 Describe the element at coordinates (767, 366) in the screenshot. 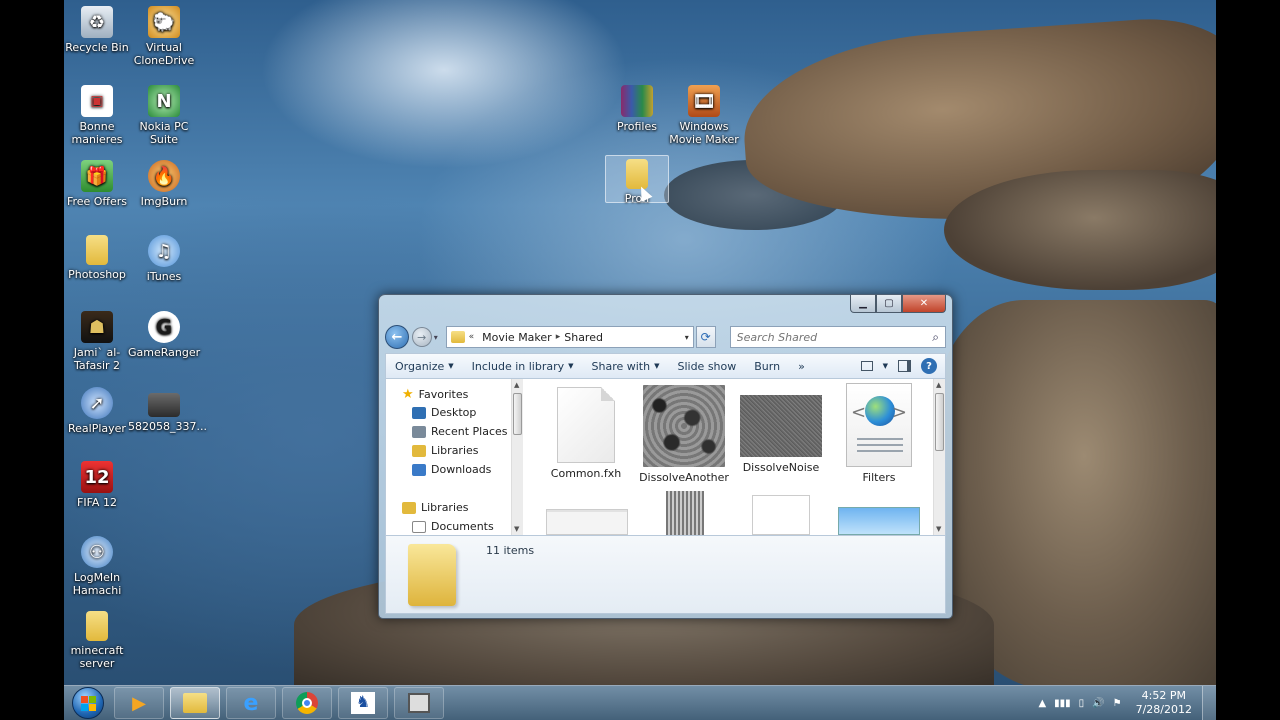

I see `burn-button: Burn` at that location.